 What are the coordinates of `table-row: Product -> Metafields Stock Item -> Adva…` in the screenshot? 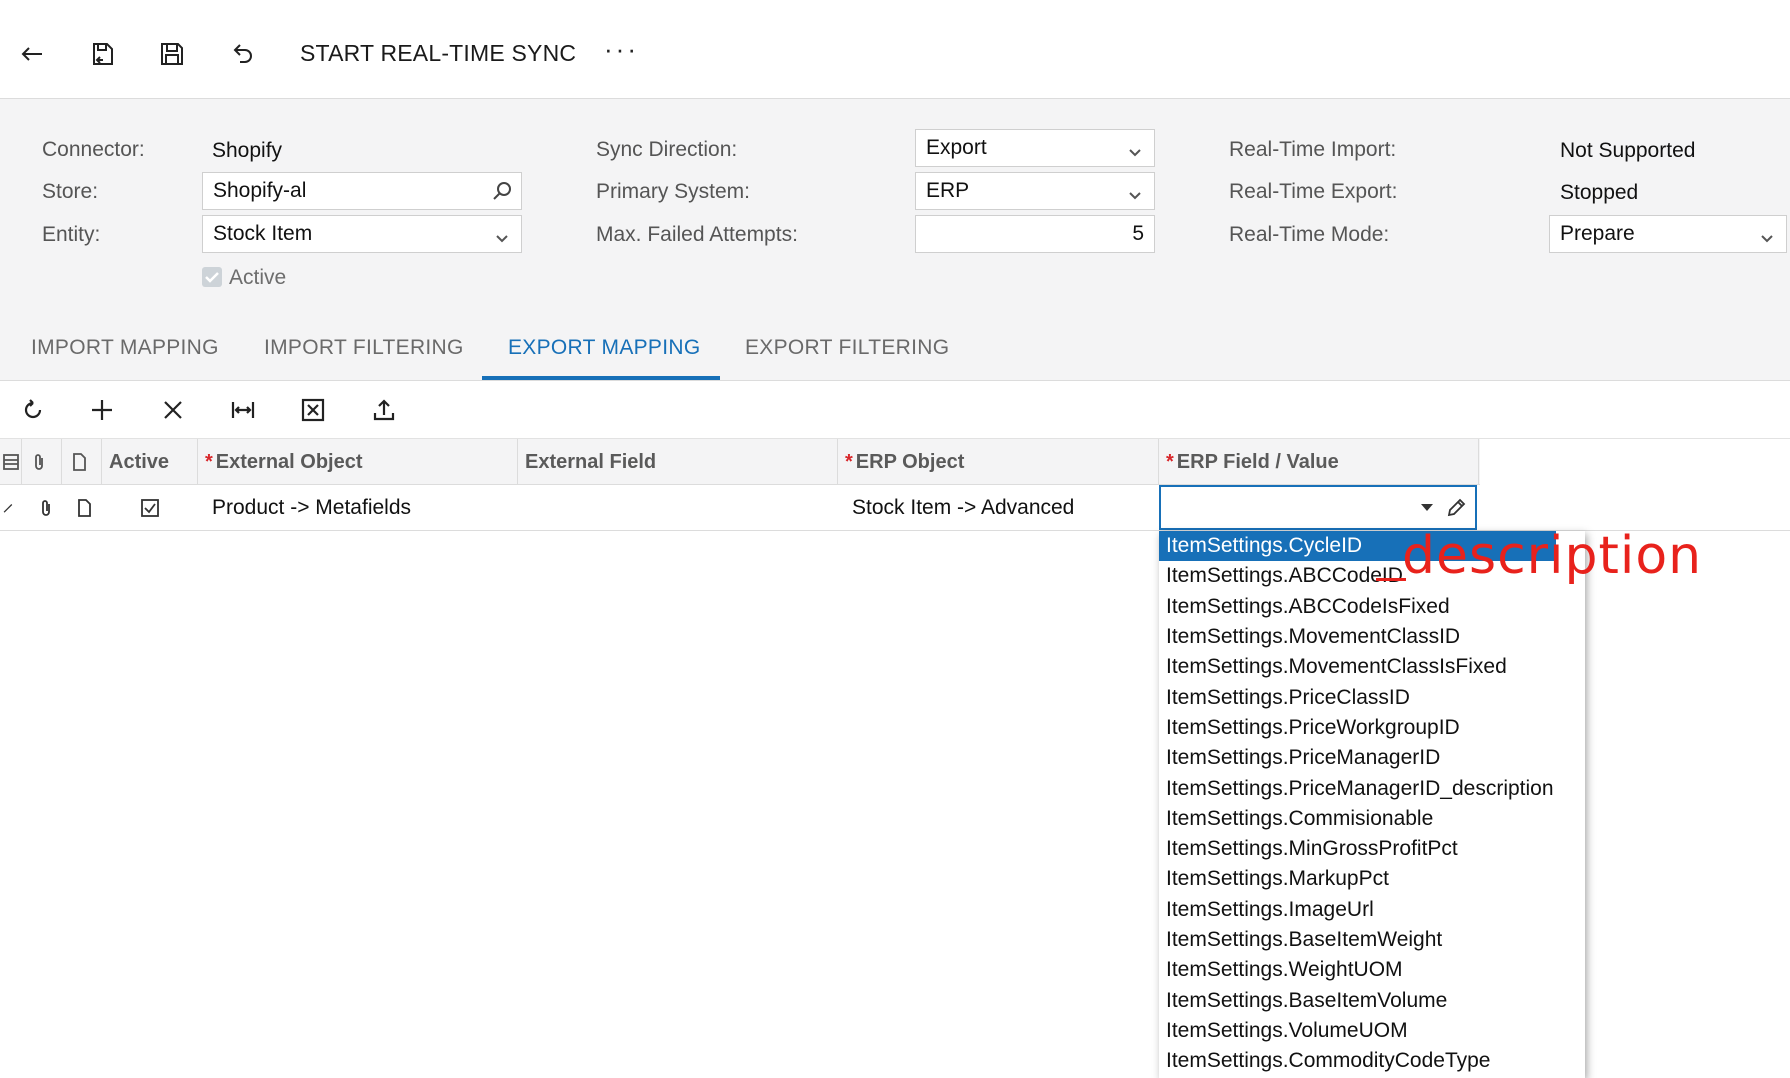 It's located at (895, 508).